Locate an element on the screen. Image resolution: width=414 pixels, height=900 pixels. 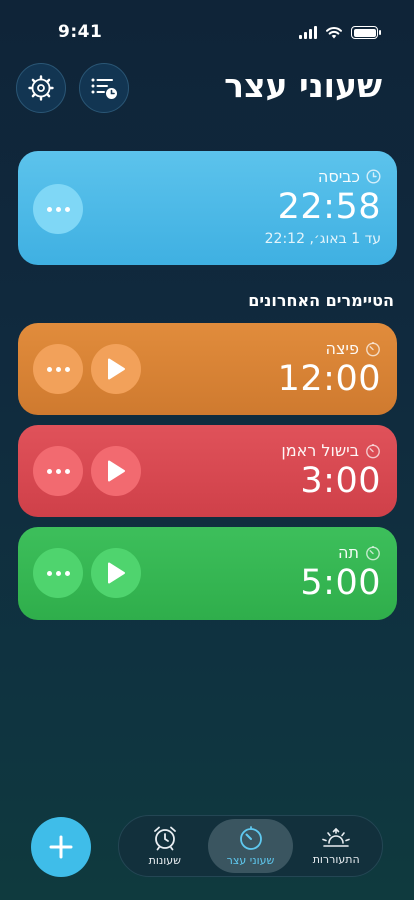
sunrise-icon is located at coordinates (336, 837).